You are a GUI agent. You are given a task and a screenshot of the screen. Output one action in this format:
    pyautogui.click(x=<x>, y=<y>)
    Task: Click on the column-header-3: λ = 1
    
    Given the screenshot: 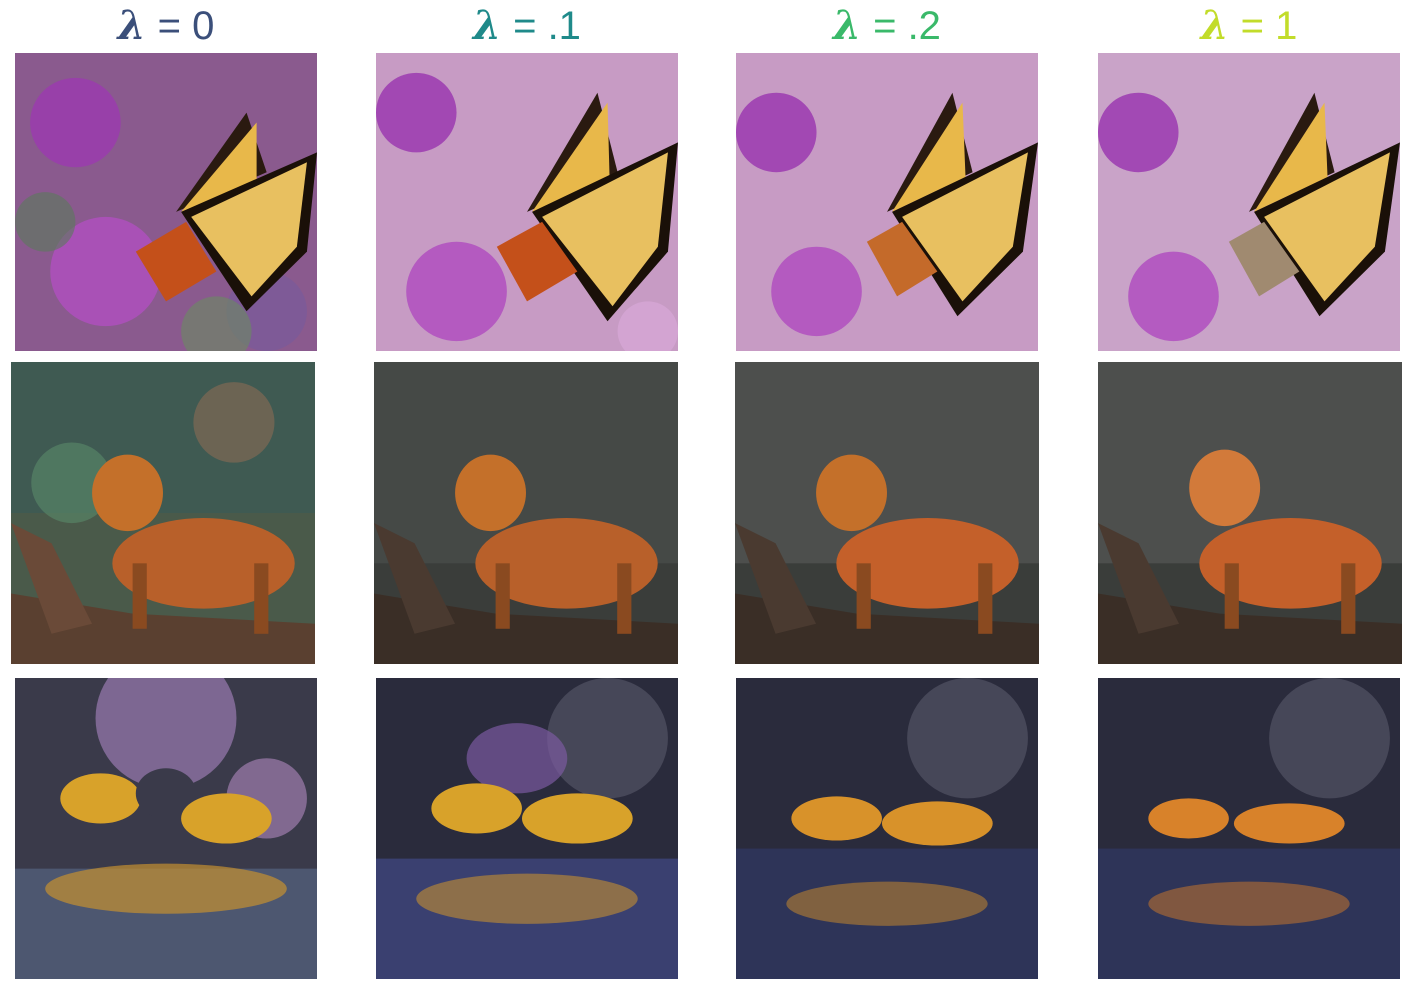 What is the action you would take?
    pyautogui.click(x=1249, y=26)
    